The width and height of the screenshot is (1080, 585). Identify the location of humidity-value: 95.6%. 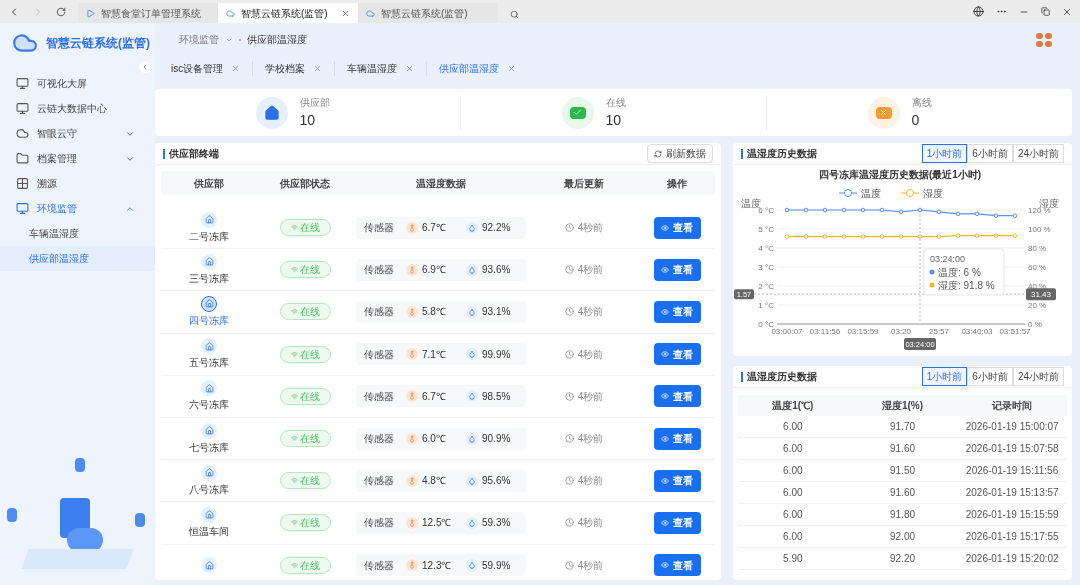
(496, 481).